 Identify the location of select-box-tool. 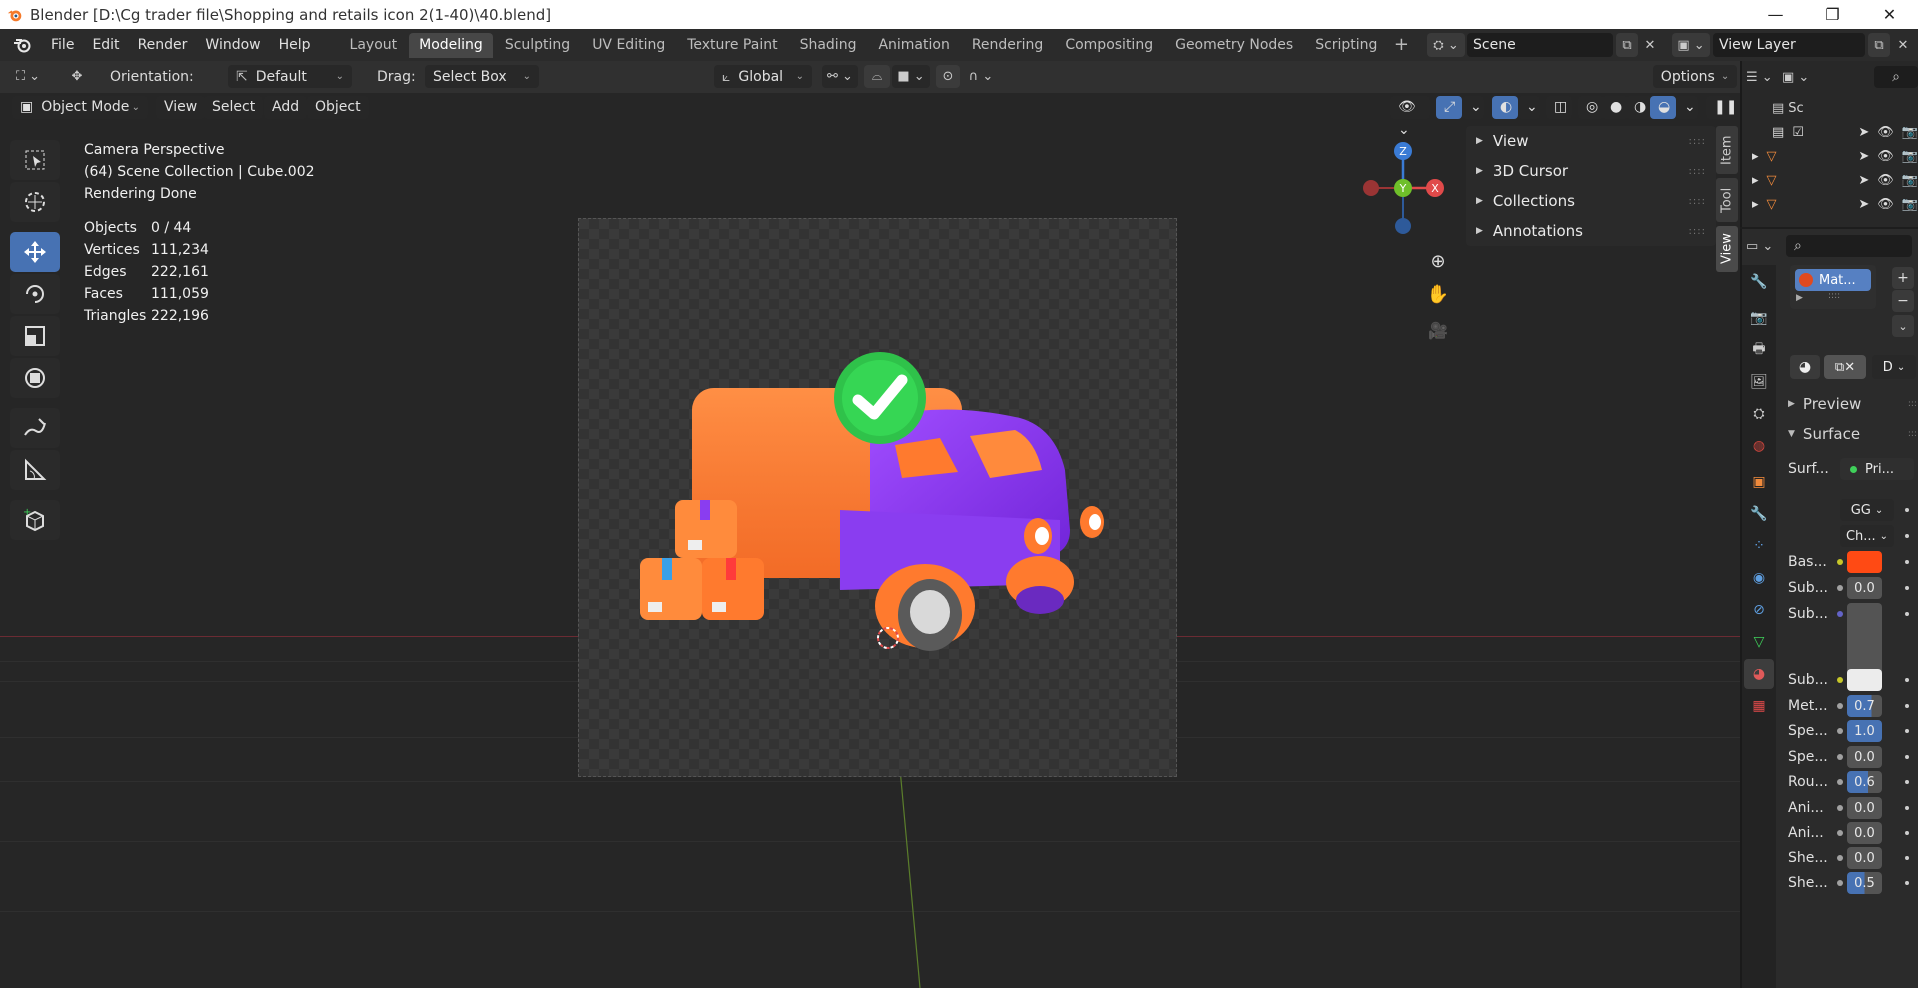
(35, 160).